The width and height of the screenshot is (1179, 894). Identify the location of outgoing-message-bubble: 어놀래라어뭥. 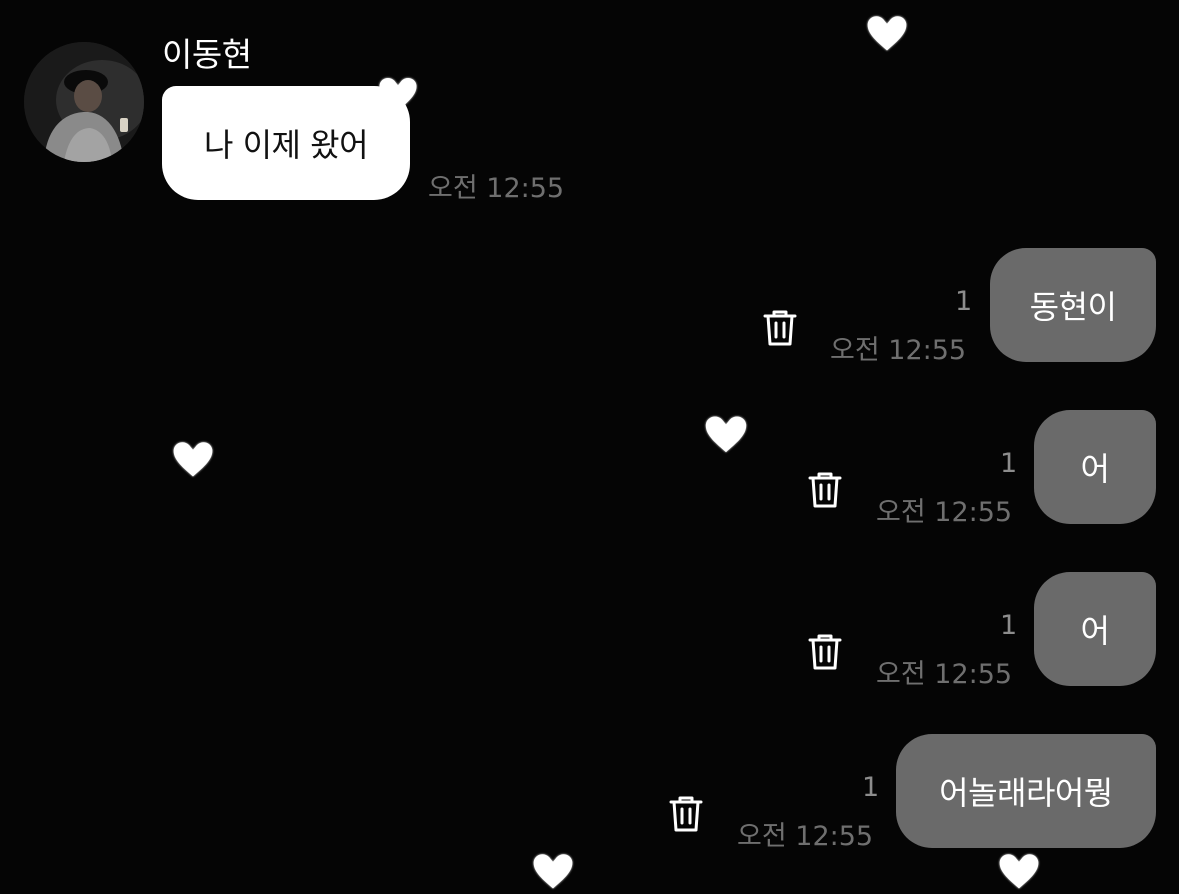
(1026, 791).